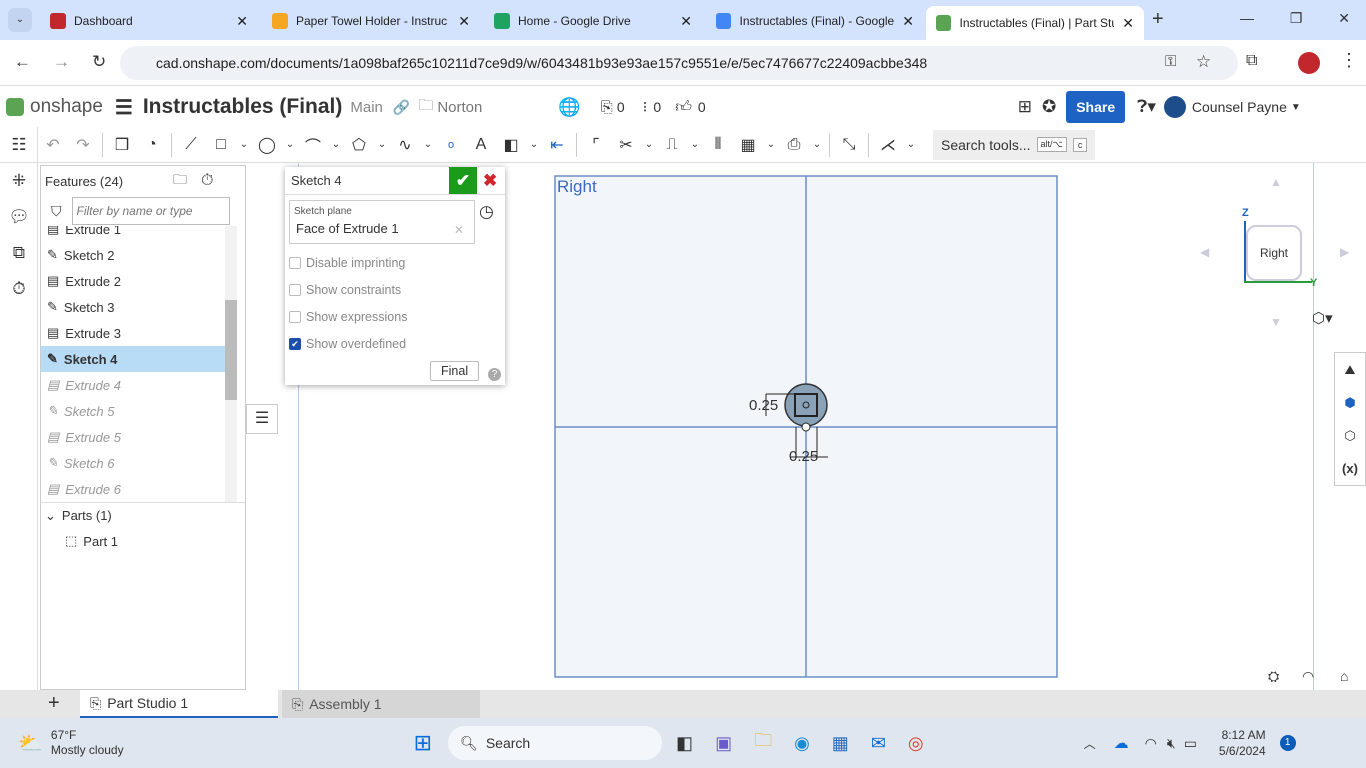 The width and height of the screenshot is (1366, 768). What do you see at coordinates (1204, 252) in the screenshot?
I see `rotate-left-icon: ◀` at bounding box center [1204, 252].